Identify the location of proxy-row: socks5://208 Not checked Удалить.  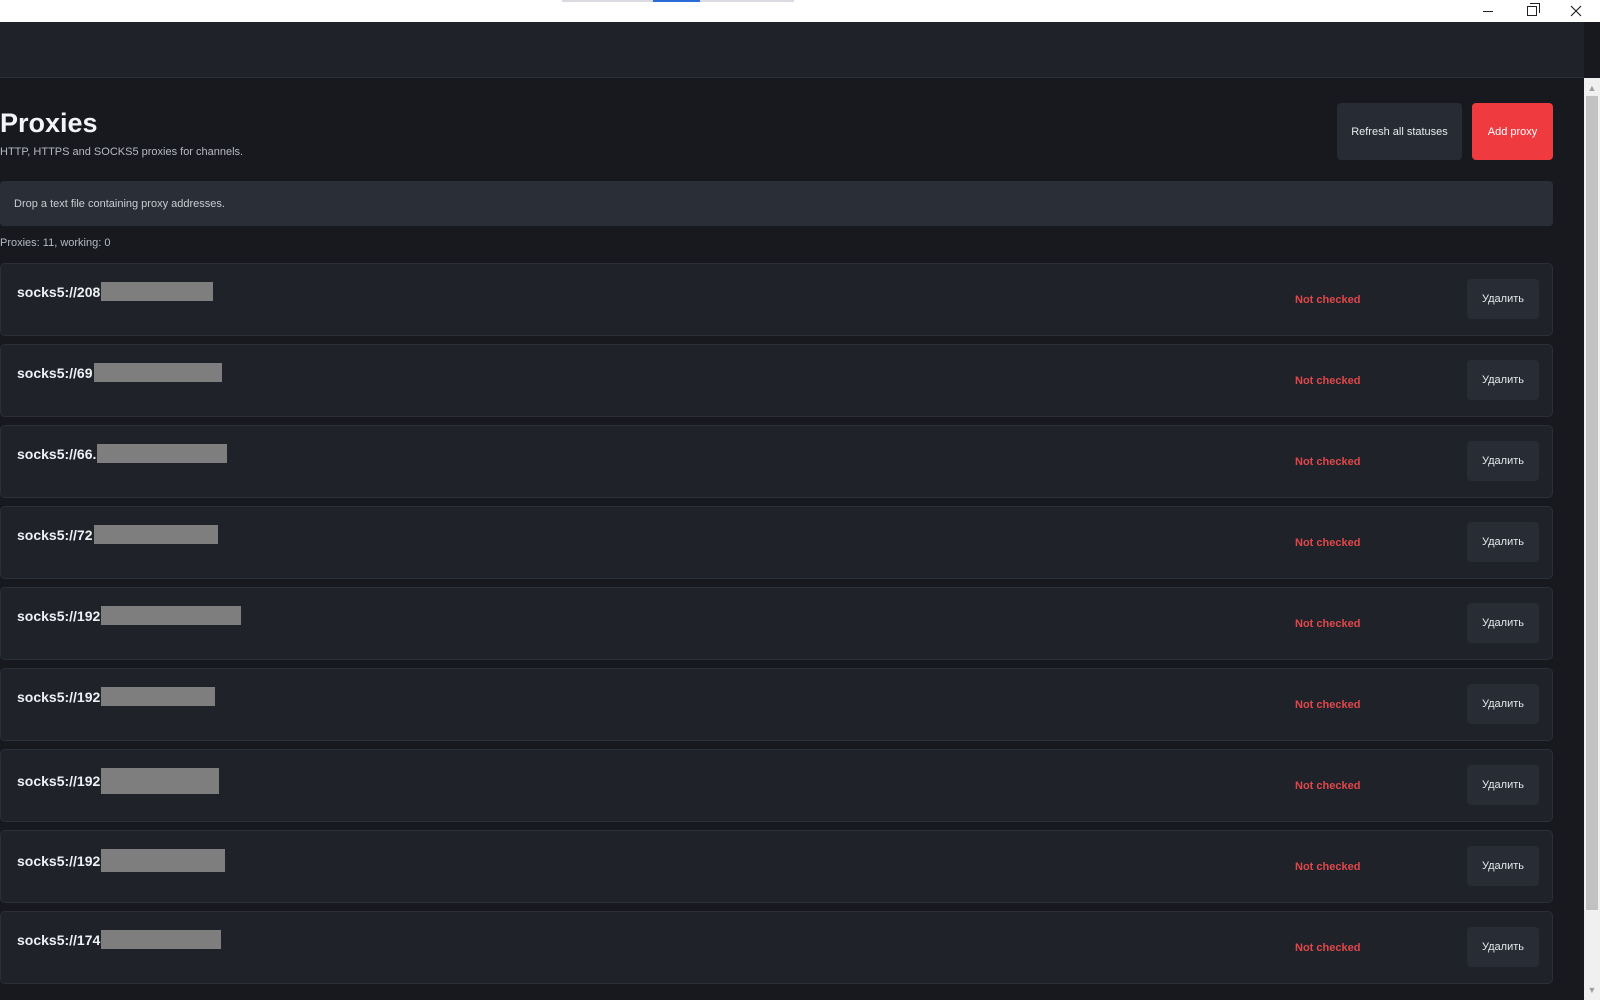
(776, 299).